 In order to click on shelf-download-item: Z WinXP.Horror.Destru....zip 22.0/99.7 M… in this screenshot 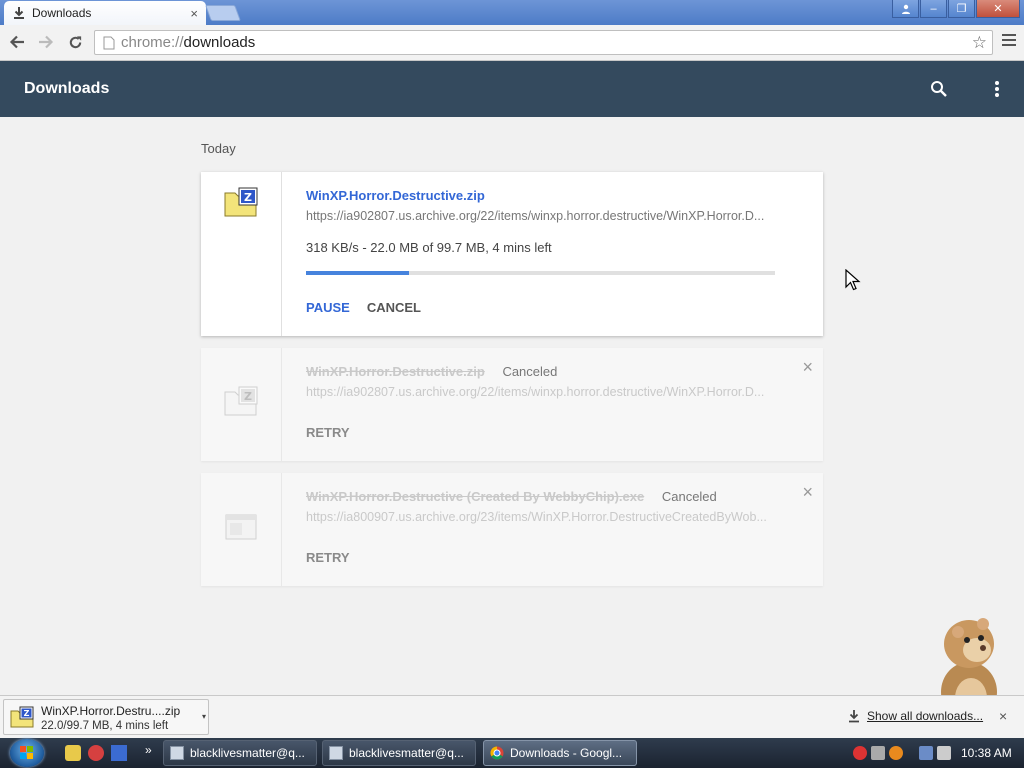, I will do `click(106, 717)`.